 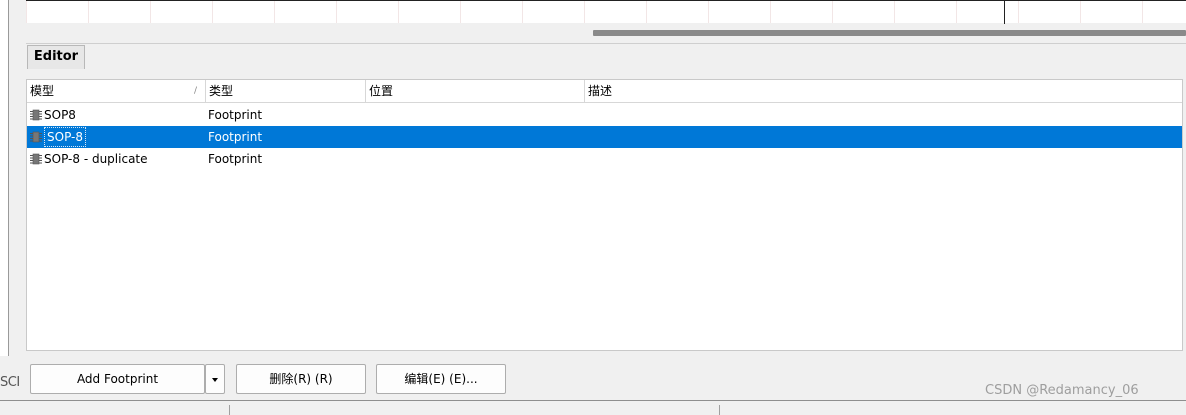 I want to click on left-panel-strip: SCI, so click(x=11, y=207).